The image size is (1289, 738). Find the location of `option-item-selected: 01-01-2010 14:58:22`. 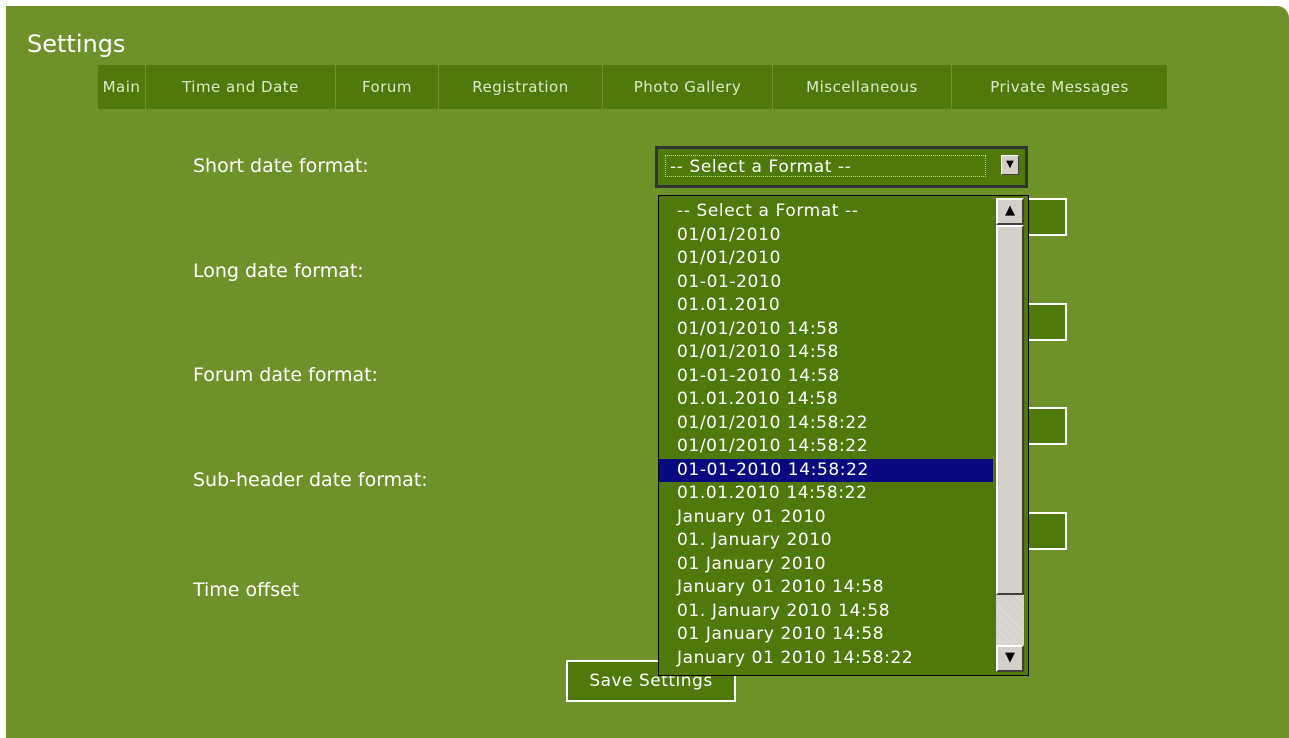

option-item-selected: 01-01-2010 14:58:22 is located at coordinates (826, 470).